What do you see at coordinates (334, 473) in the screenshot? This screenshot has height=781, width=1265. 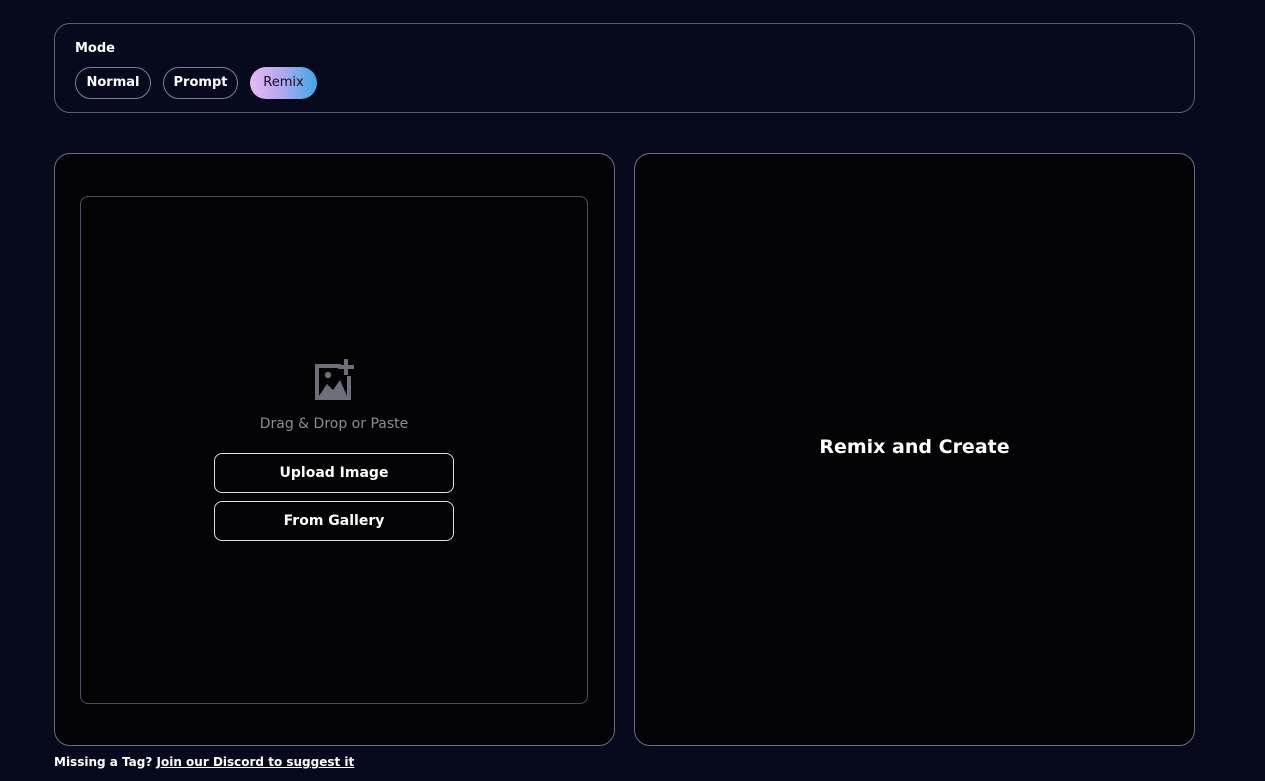 I see `upload-image-button: Upload Image` at bounding box center [334, 473].